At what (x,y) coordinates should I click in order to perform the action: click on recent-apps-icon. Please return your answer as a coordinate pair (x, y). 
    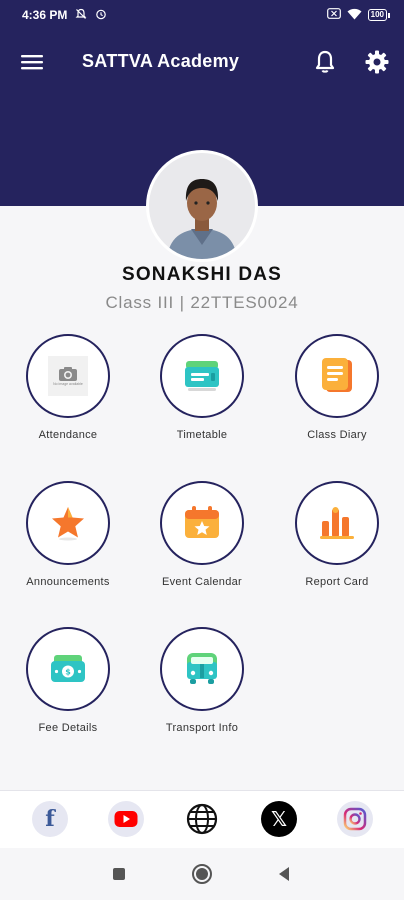
    Looking at the image, I should click on (119, 874).